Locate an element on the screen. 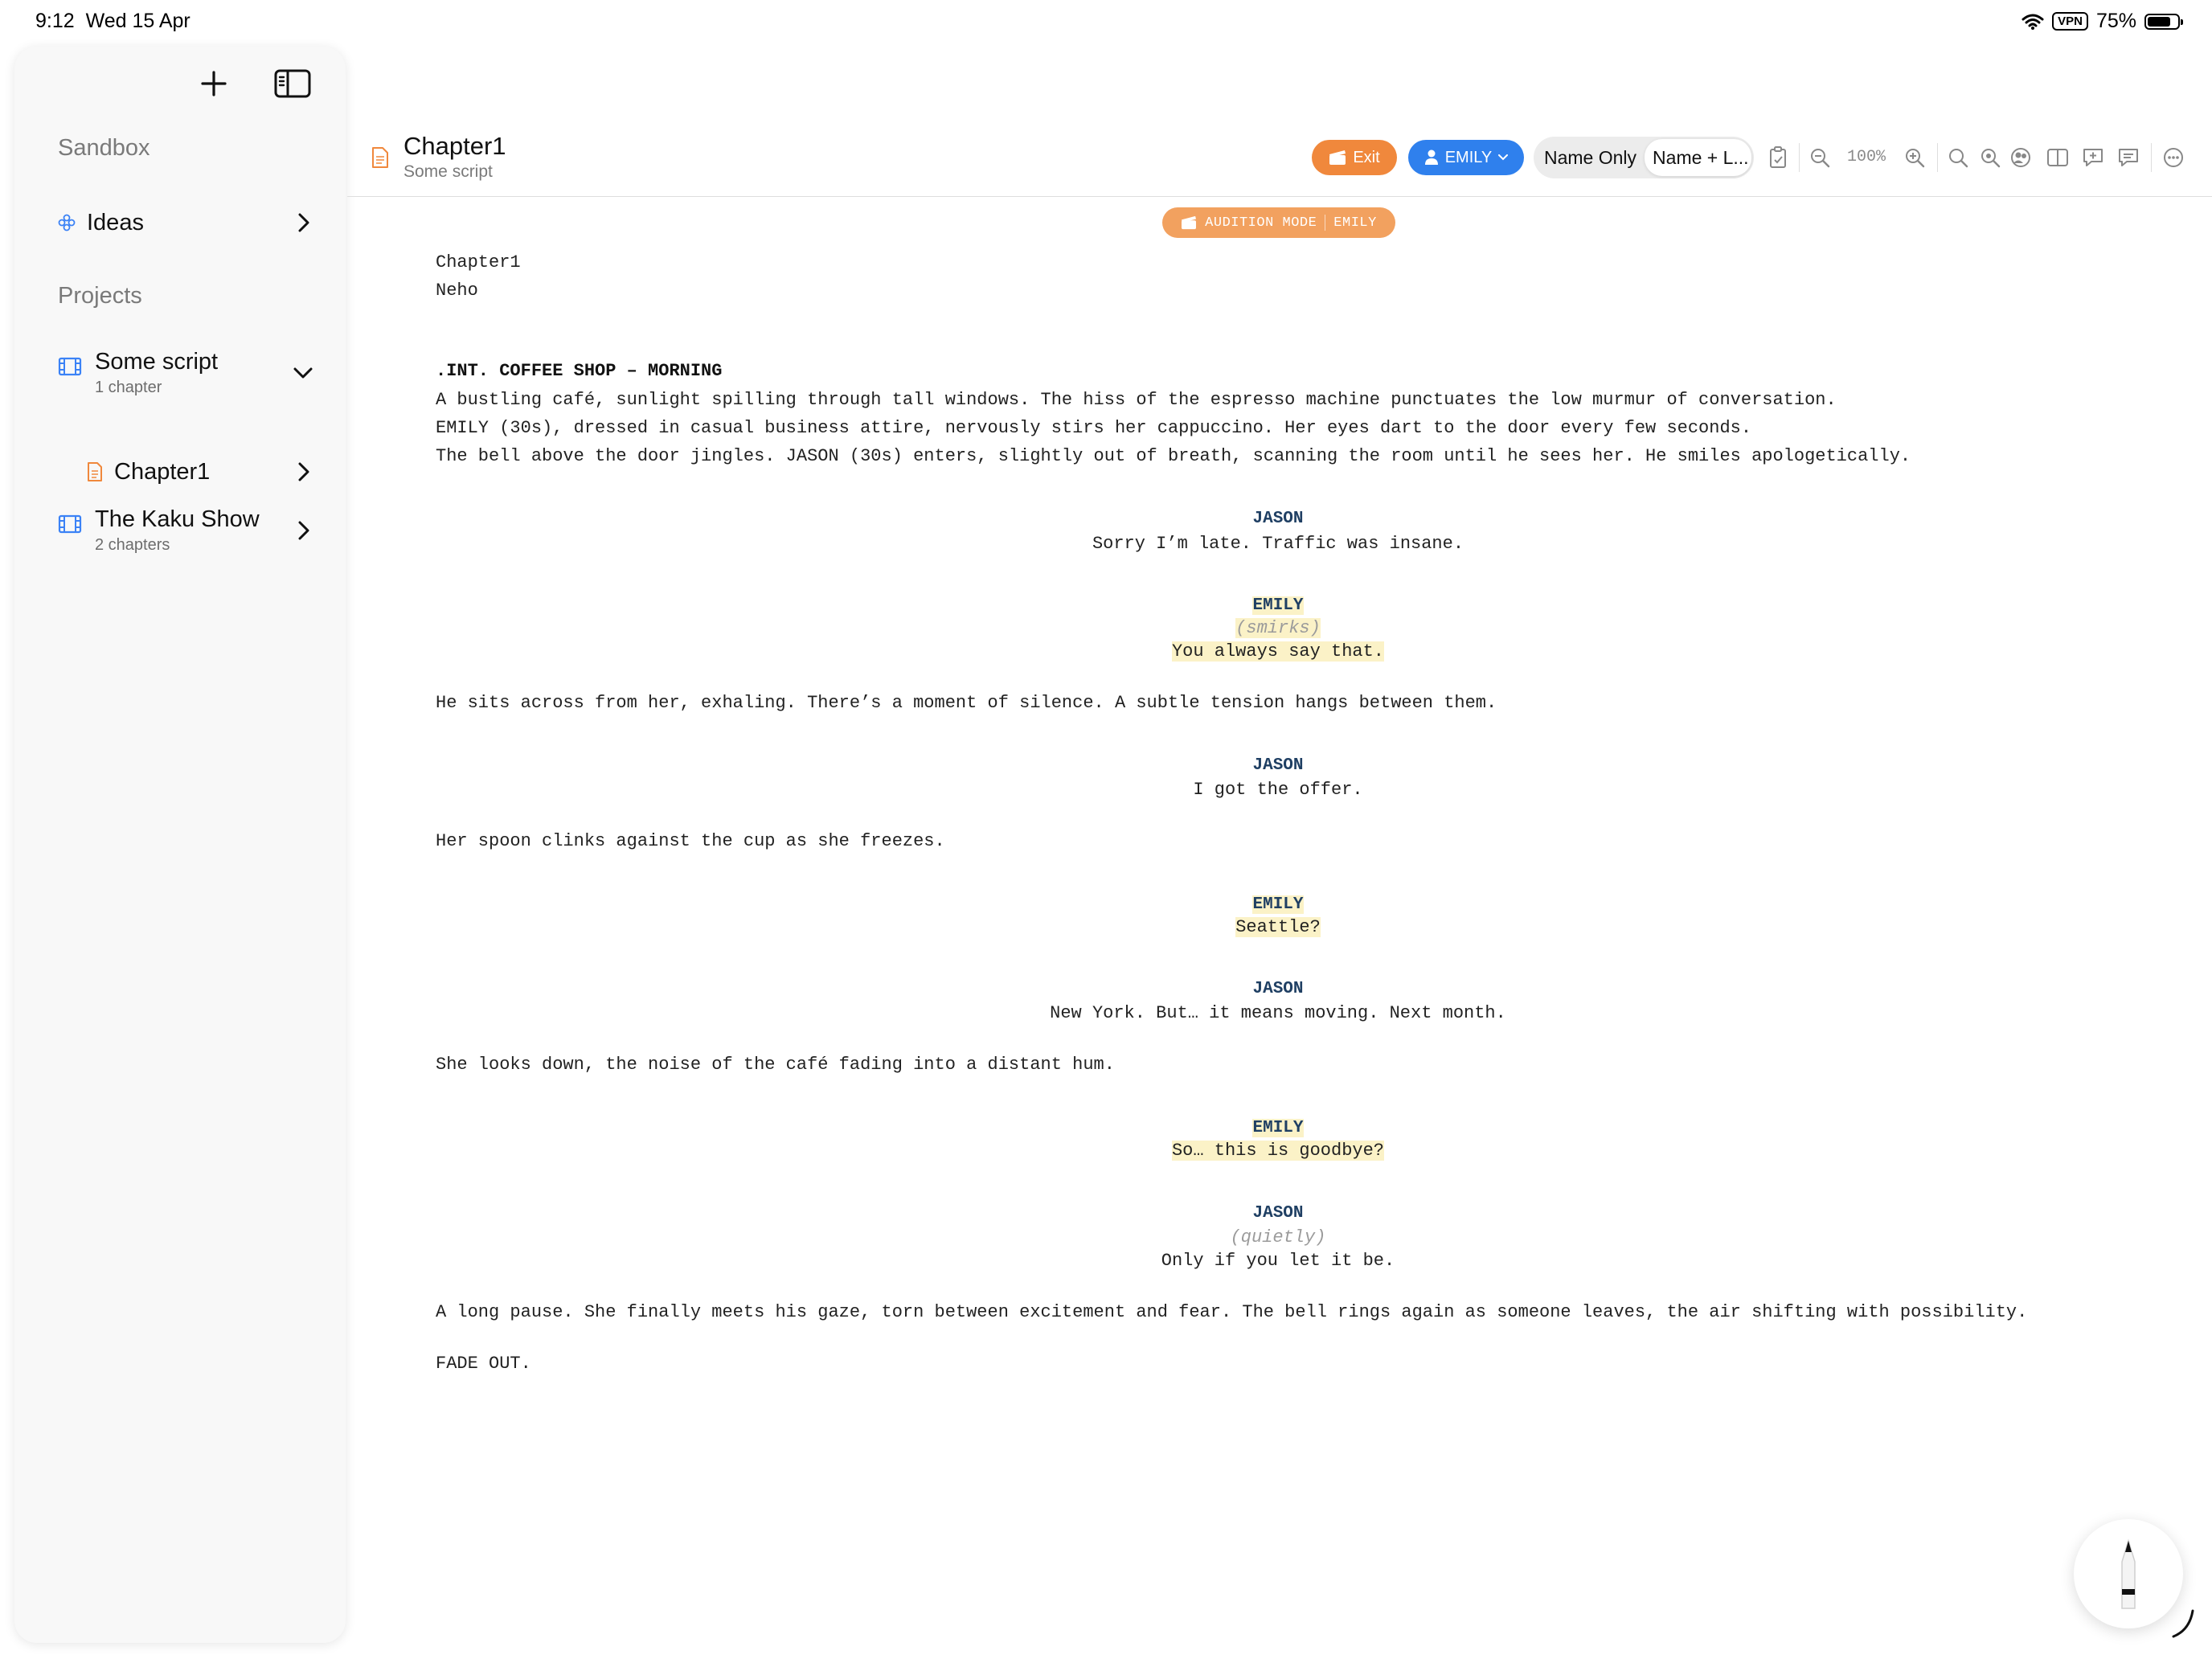 The image size is (2212, 1659). zoom-level: 100% is located at coordinates (1866, 157).